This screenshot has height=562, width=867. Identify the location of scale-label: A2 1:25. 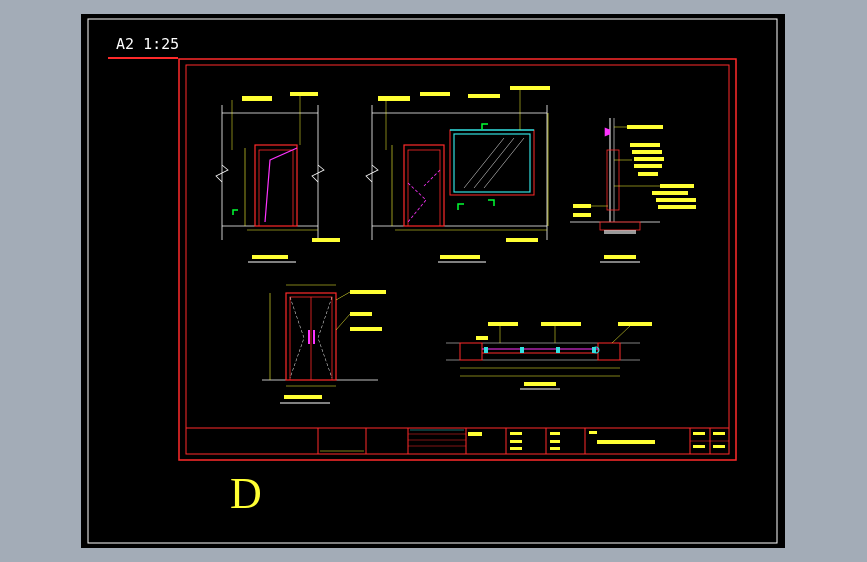
(148, 44).